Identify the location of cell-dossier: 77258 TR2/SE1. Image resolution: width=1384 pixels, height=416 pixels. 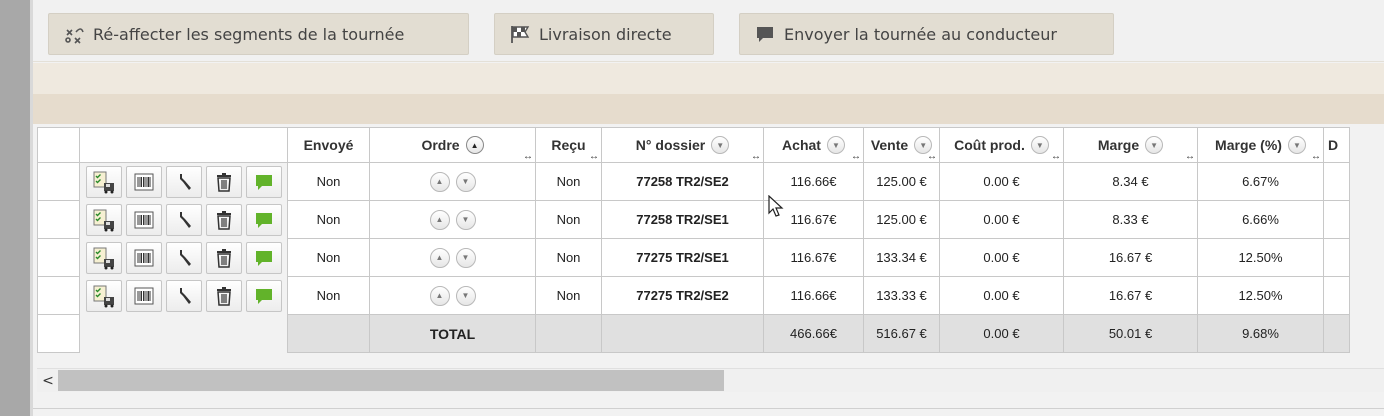
(682, 219).